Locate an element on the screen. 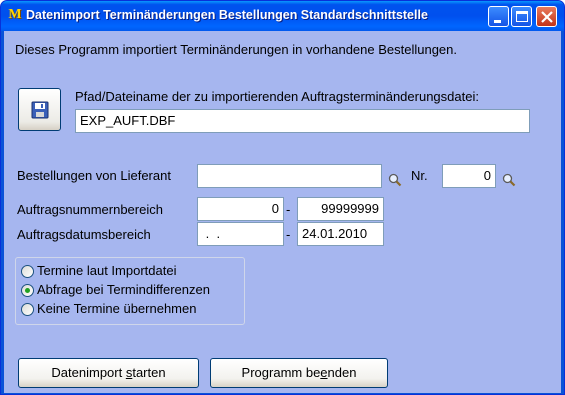 The height and width of the screenshot is (395, 565). exit-program-button: Programm beenden is located at coordinates (299, 373).